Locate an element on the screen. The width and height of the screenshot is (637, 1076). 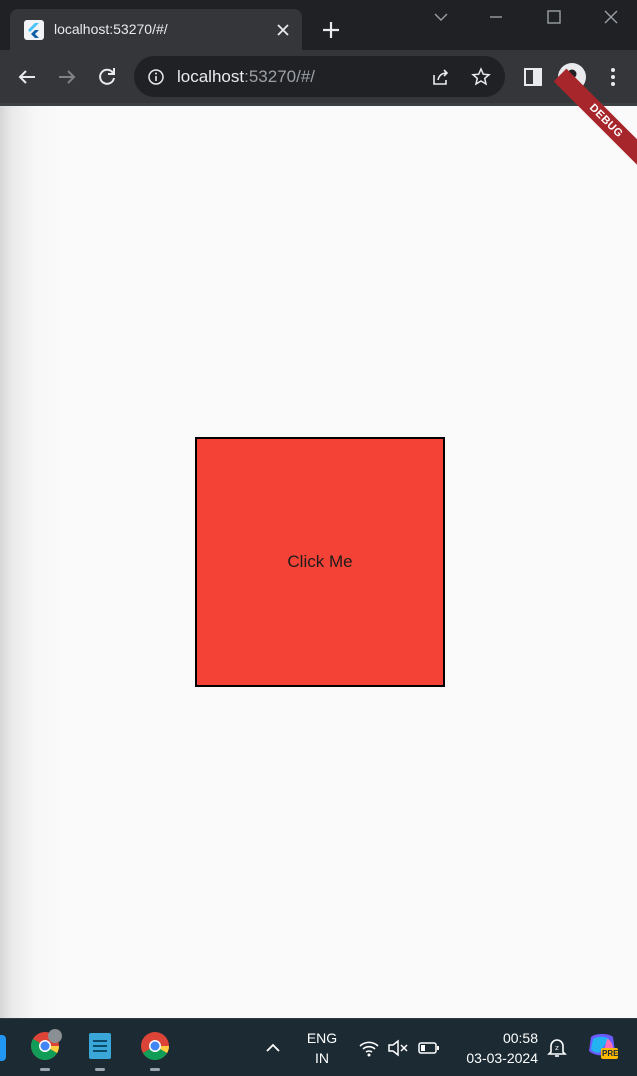
maximize-icon is located at coordinates (554, 17).